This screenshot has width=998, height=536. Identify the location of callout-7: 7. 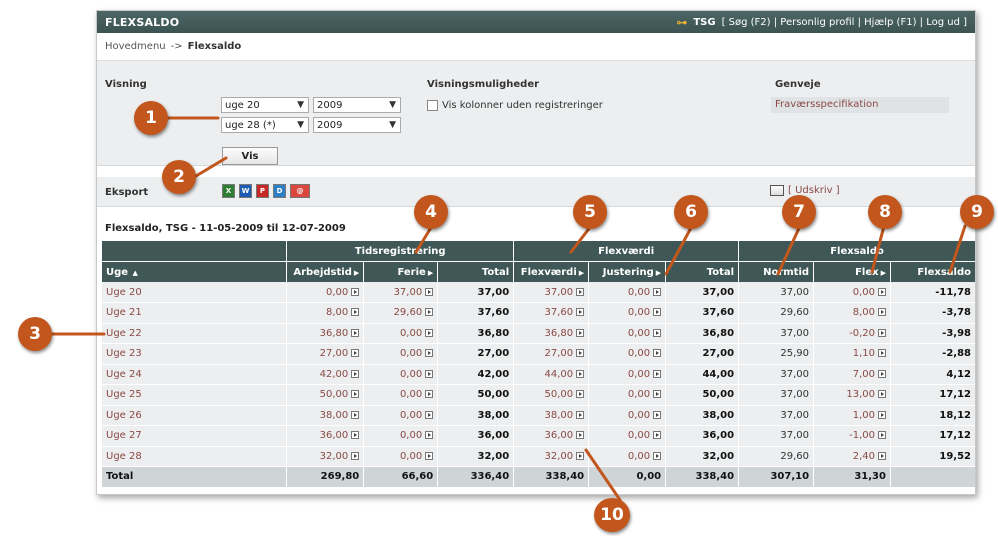
(799, 212).